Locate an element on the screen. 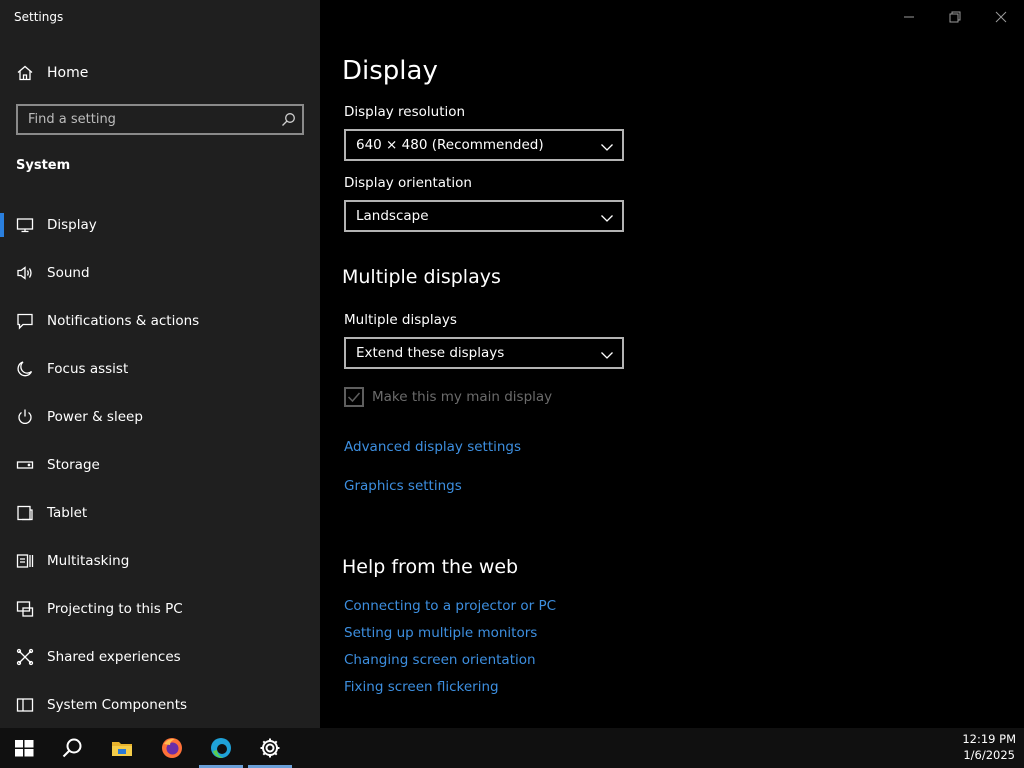 This screenshot has height=768, width=1024. resolution-dropdown: 640 × 480 (Recommended) is located at coordinates (484, 145).